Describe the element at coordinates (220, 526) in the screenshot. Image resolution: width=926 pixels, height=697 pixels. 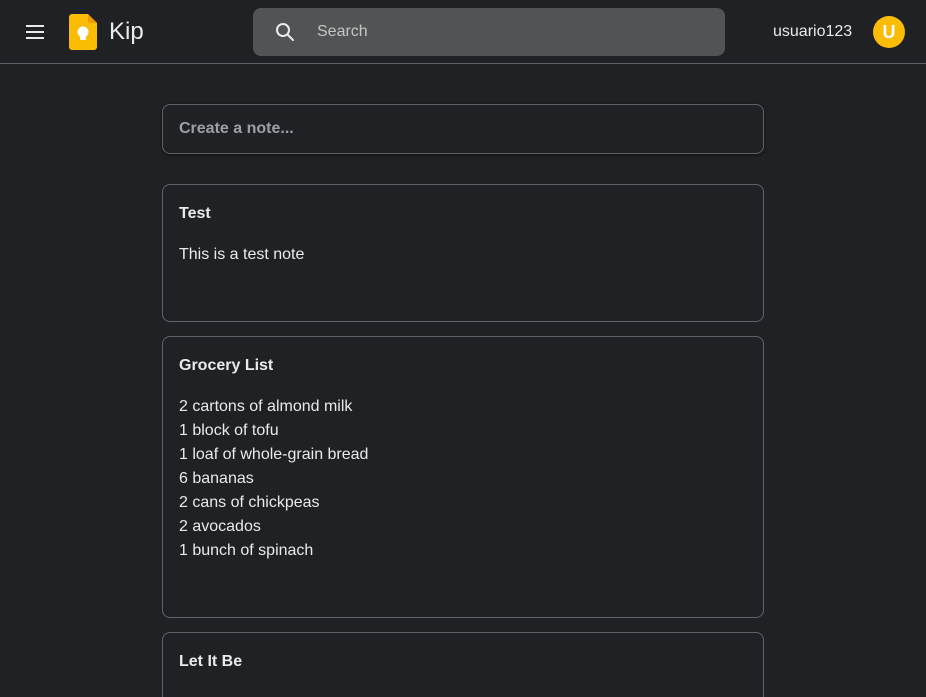
I see `note-line: 2 avocados` at that location.